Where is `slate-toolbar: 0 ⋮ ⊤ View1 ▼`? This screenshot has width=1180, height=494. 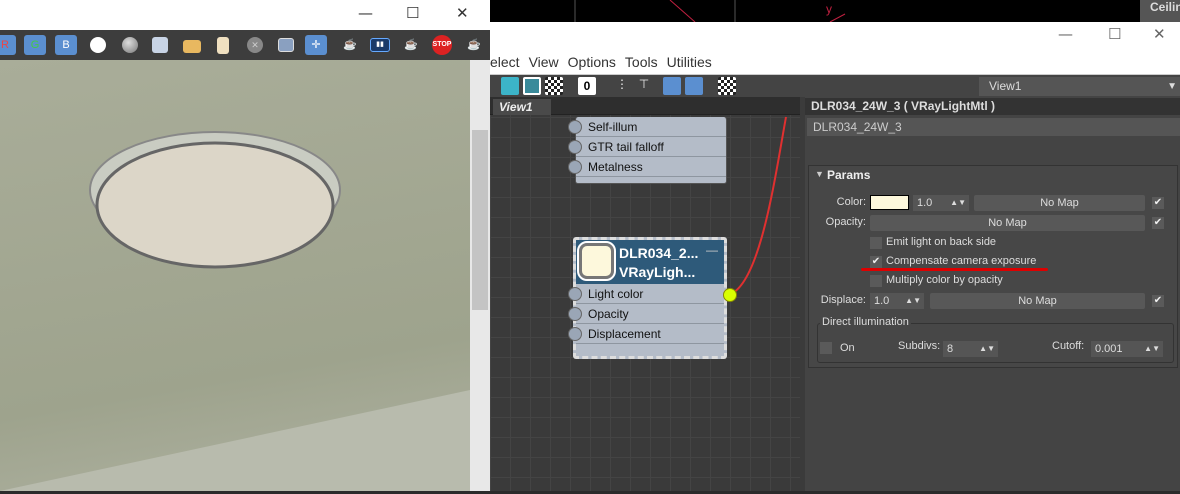 slate-toolbar: 0 ⋮ ⊤ View1 ▼ is located at coordinates (831, 86).